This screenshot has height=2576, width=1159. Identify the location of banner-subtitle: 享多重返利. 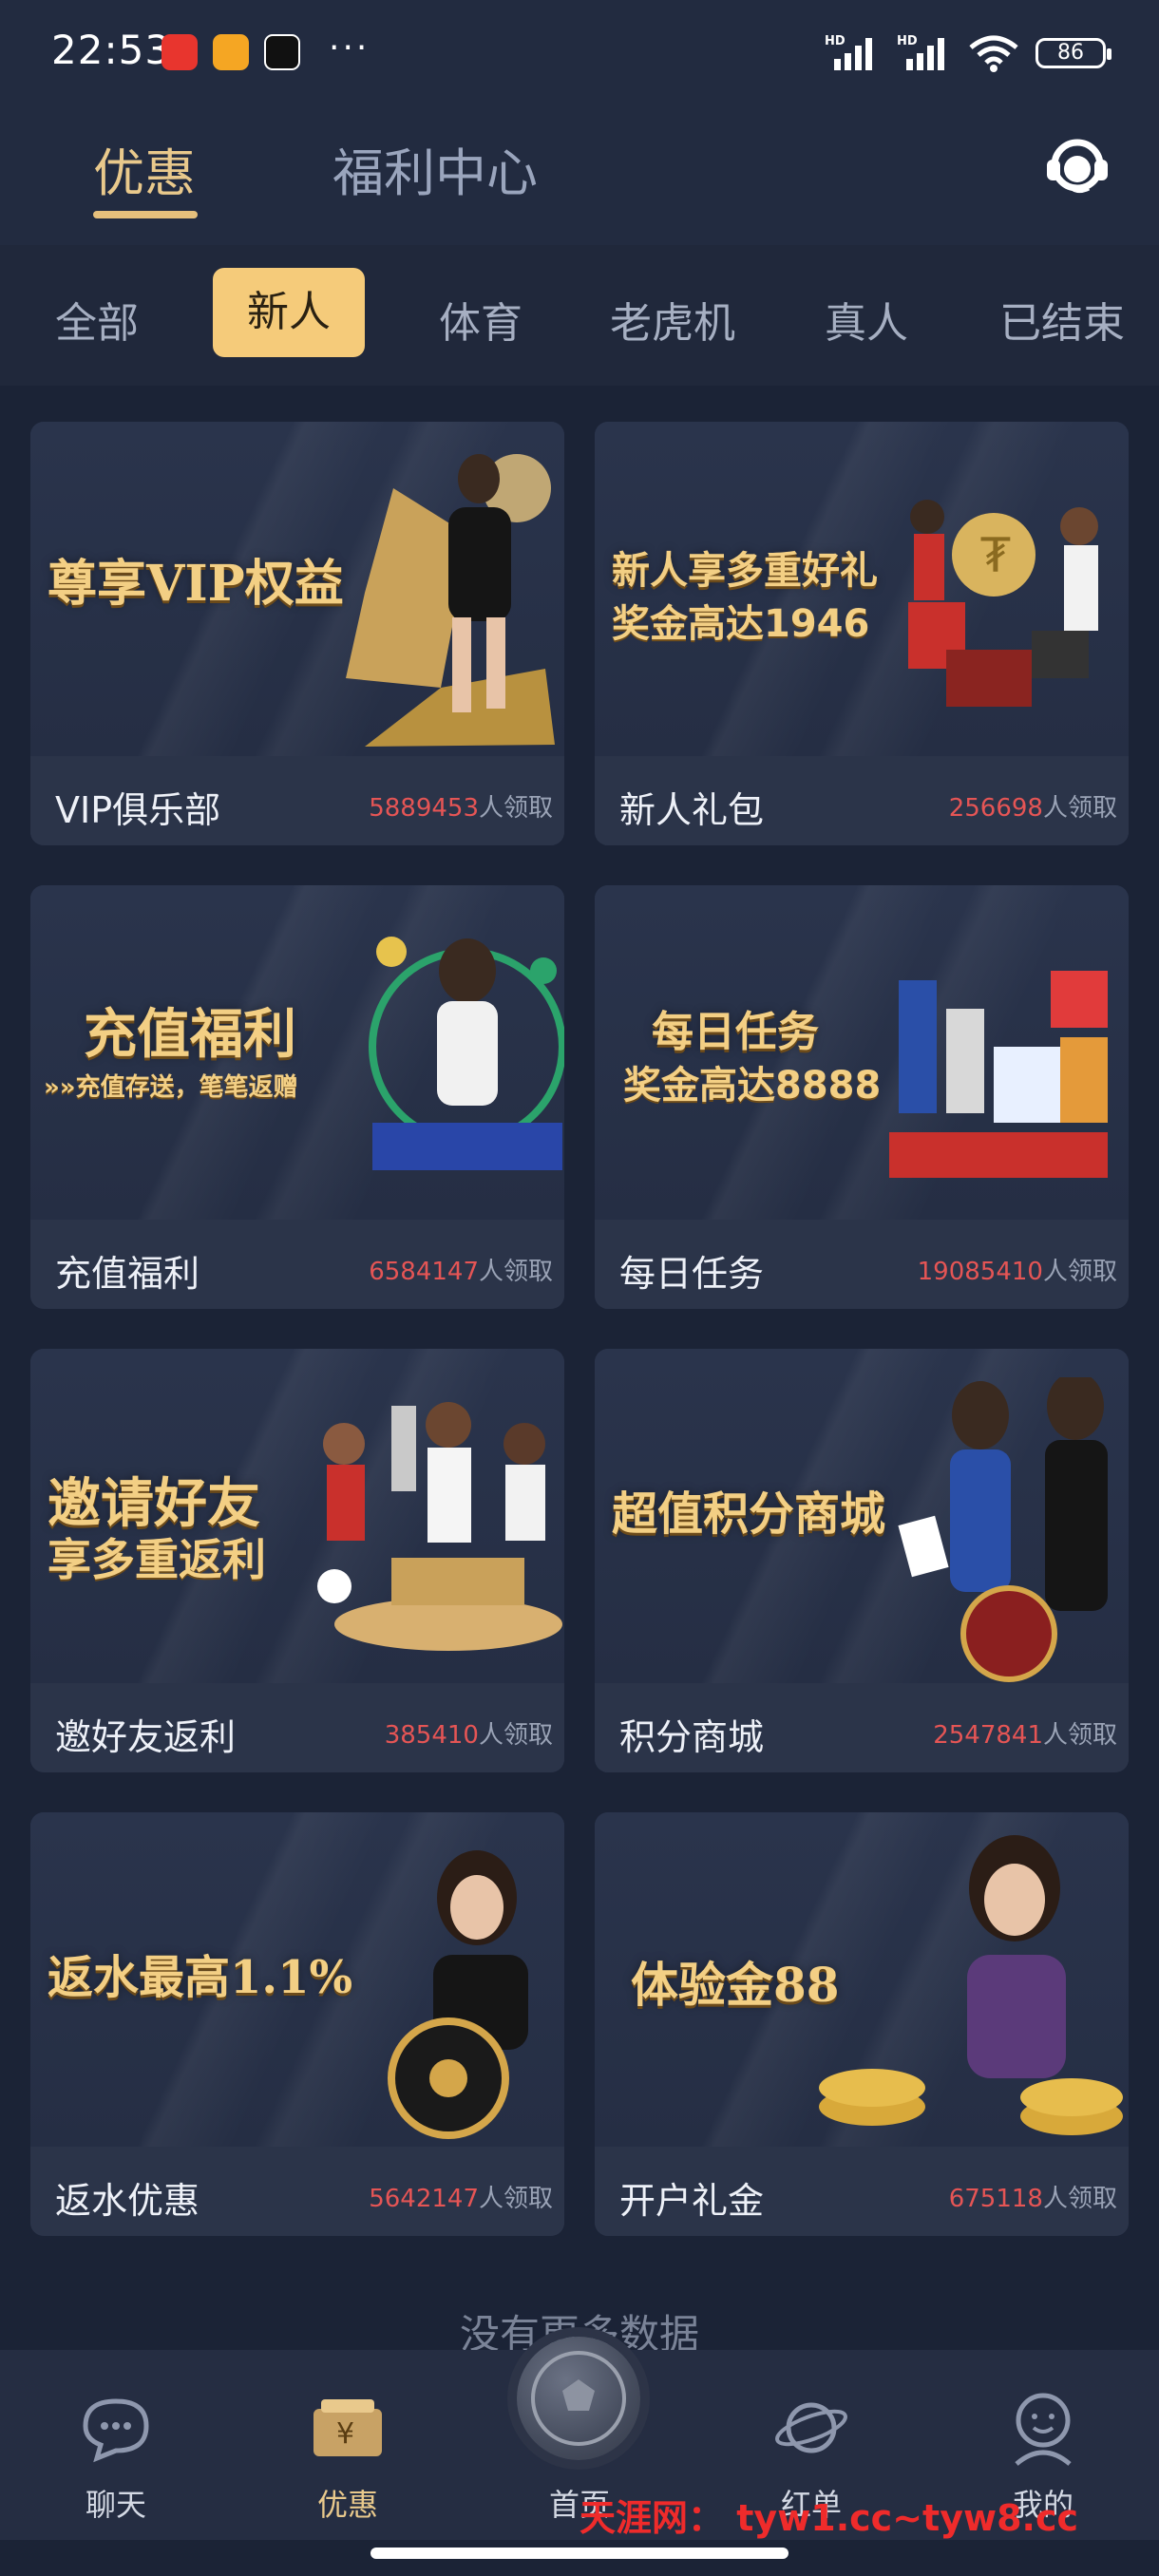
(157, 1559).